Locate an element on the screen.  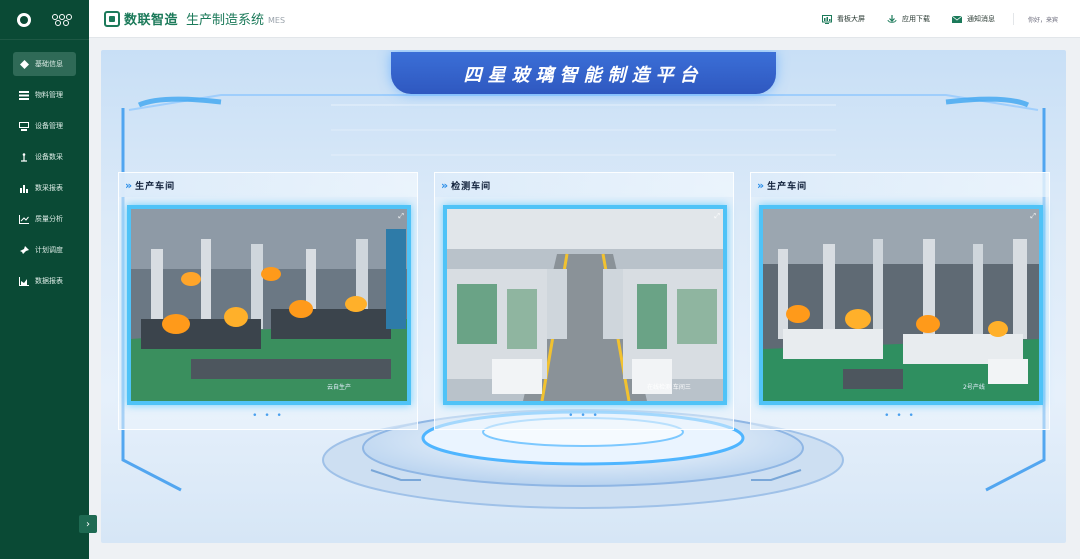
sidebar-collapse-button: › is located at coordinates (88, 524).